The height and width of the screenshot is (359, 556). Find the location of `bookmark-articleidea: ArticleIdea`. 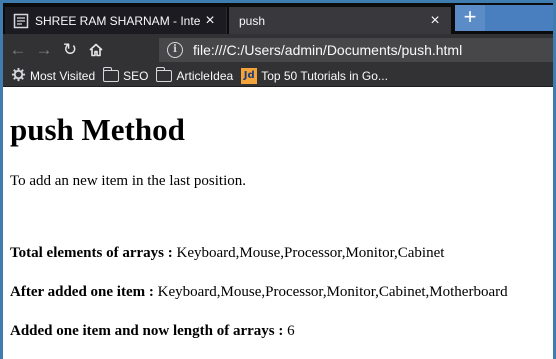

bookmark-articleidea: ArticleIdea is located at coordinates (194, 74).